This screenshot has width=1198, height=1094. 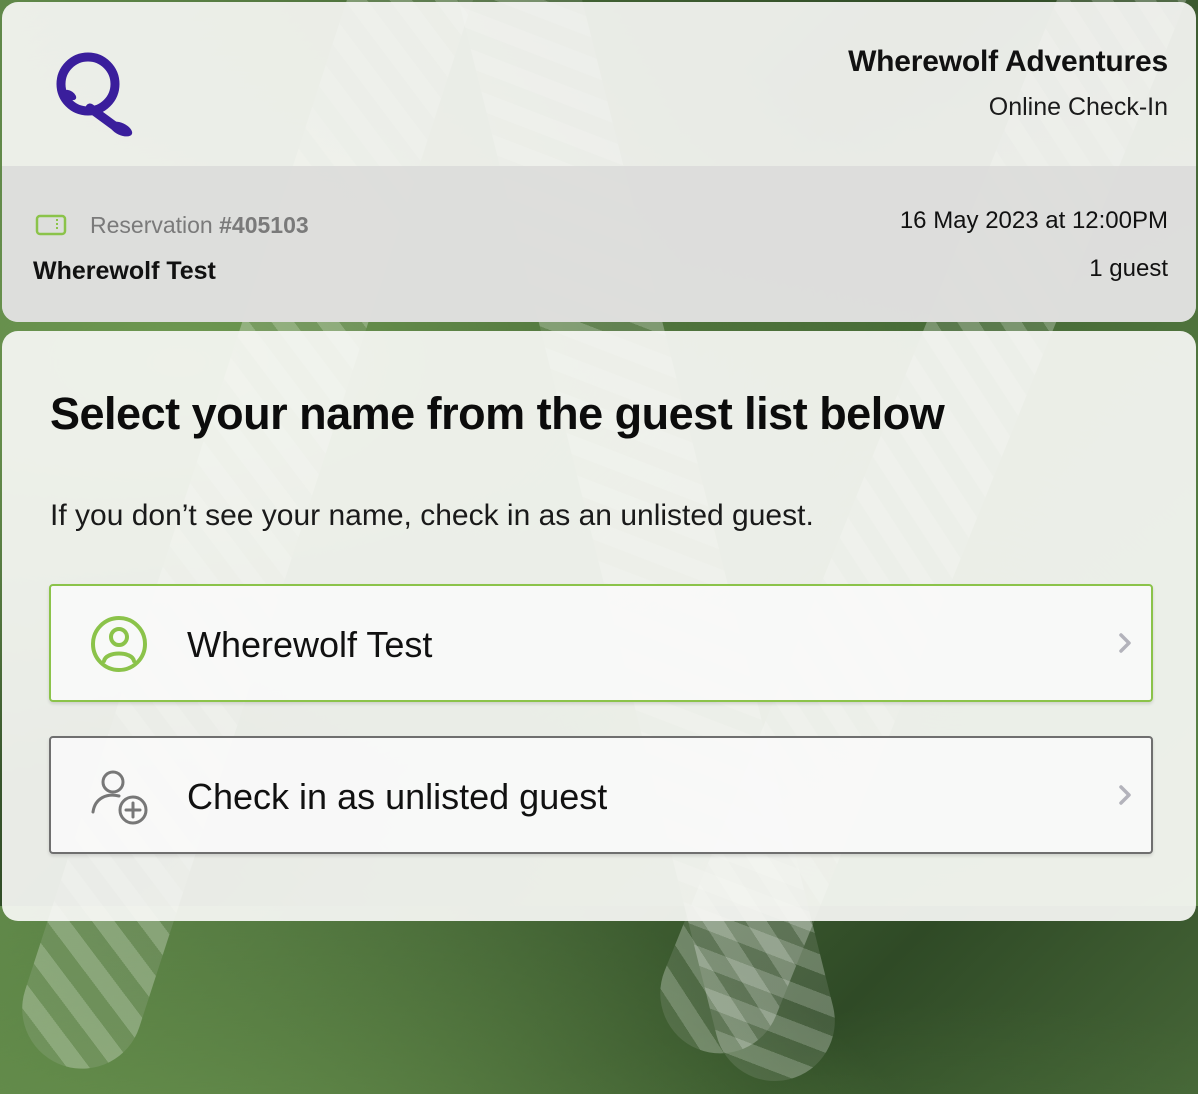 I want to click on company-block: Wherewolf Adventures Online Check-In, so click(x=1008, y=83).